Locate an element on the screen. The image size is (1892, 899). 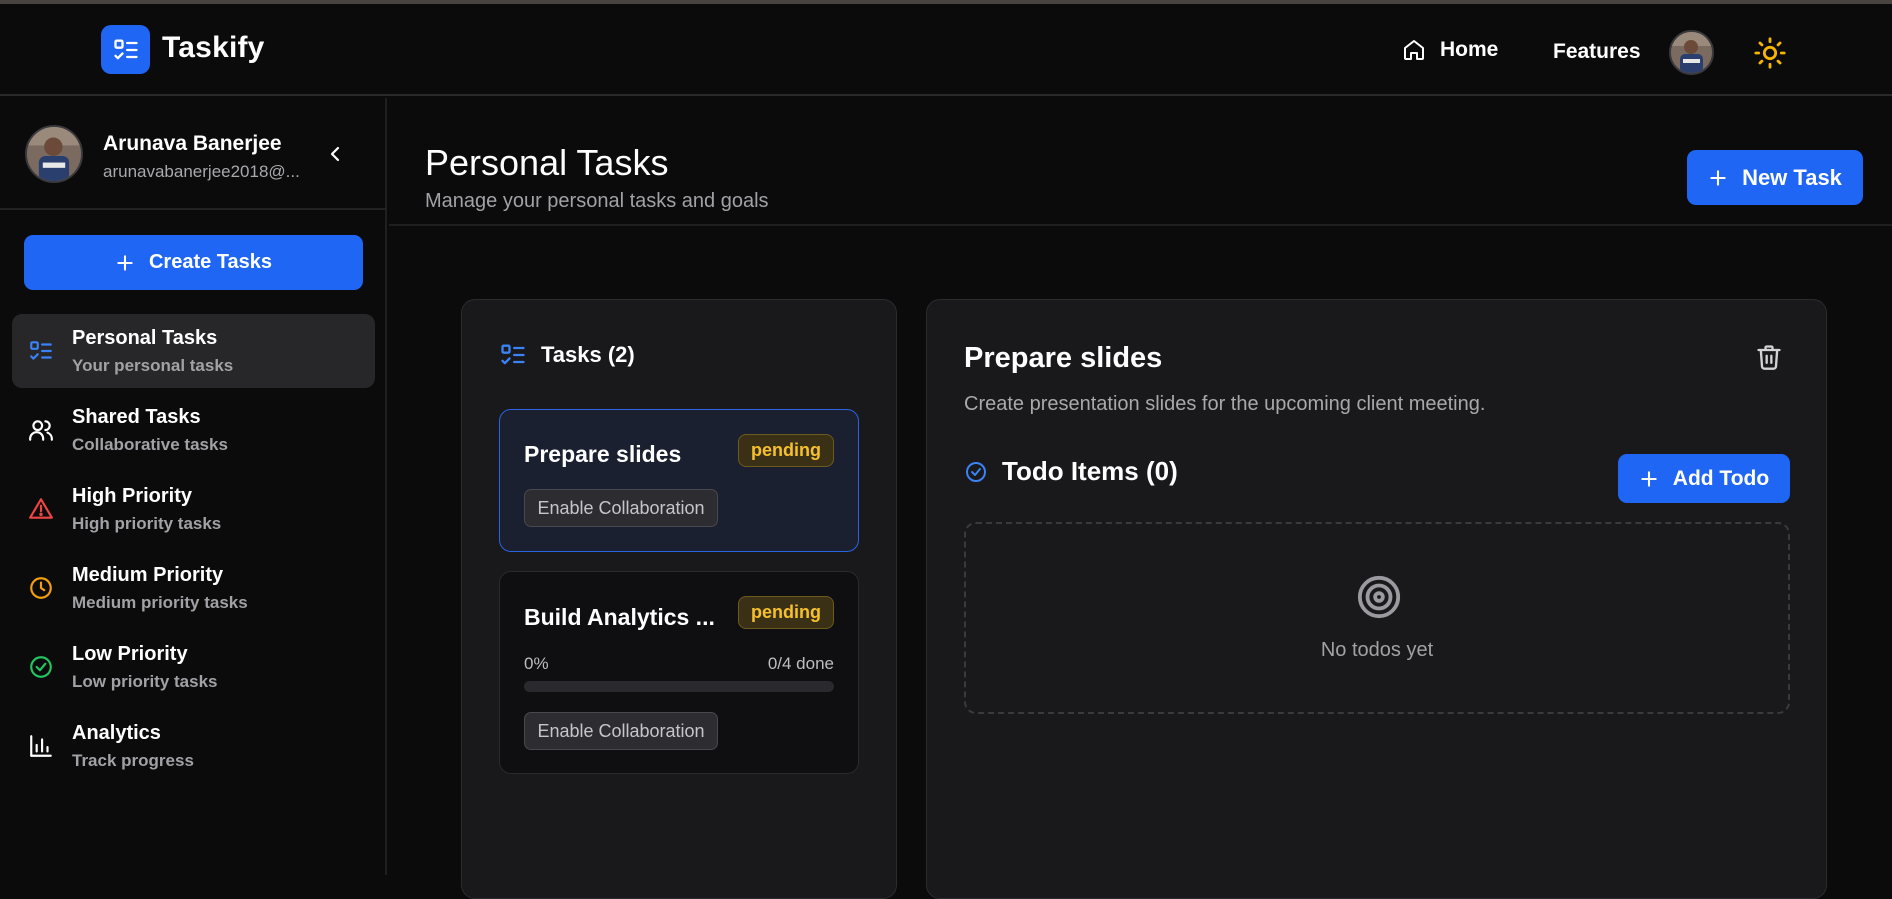
add-todo-label: Add Todo is located at coordinates (1721, 478).